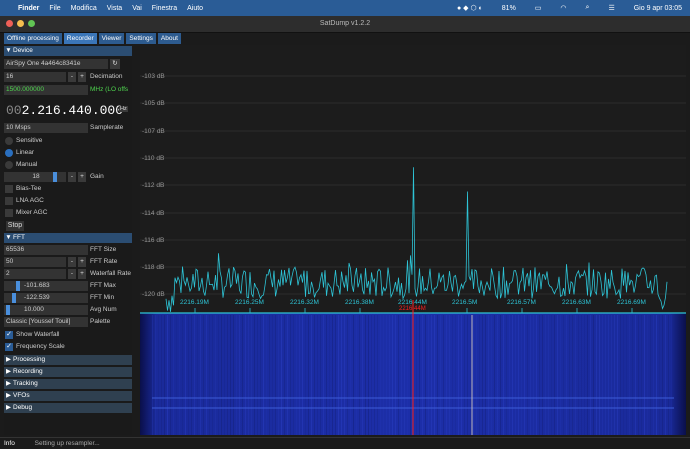 The image size is (690, 449). I want to click on processing-section-header: ▶ Processing, so click(68, 360).